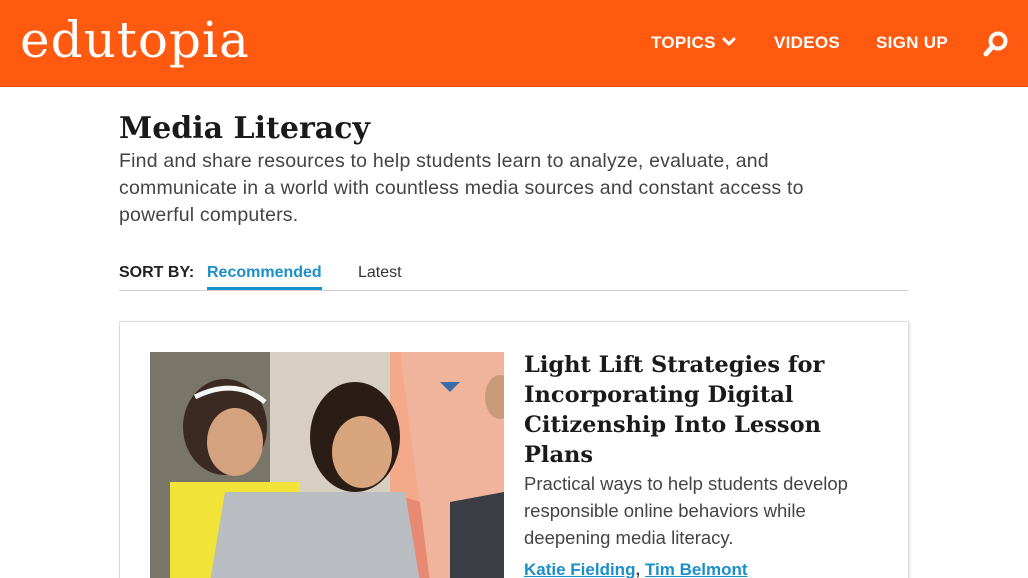  I want to click on article-authors: Katie Fielding, Tim Belmont, so click(636, 569).